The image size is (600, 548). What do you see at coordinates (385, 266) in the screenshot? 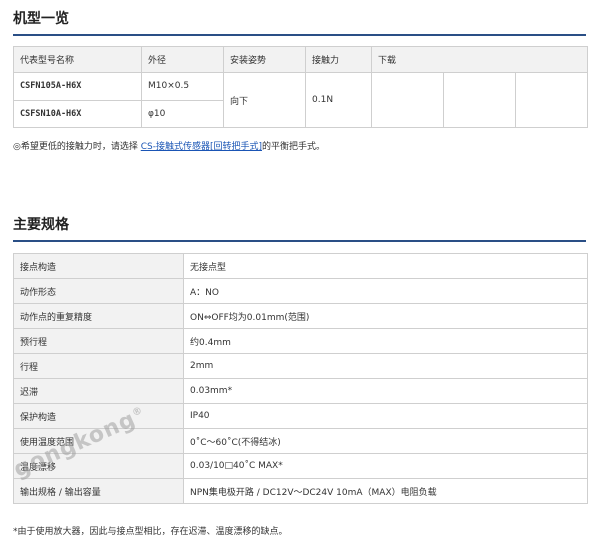
I see `spec-value: 无接点型` at bounding box center [385, 266].